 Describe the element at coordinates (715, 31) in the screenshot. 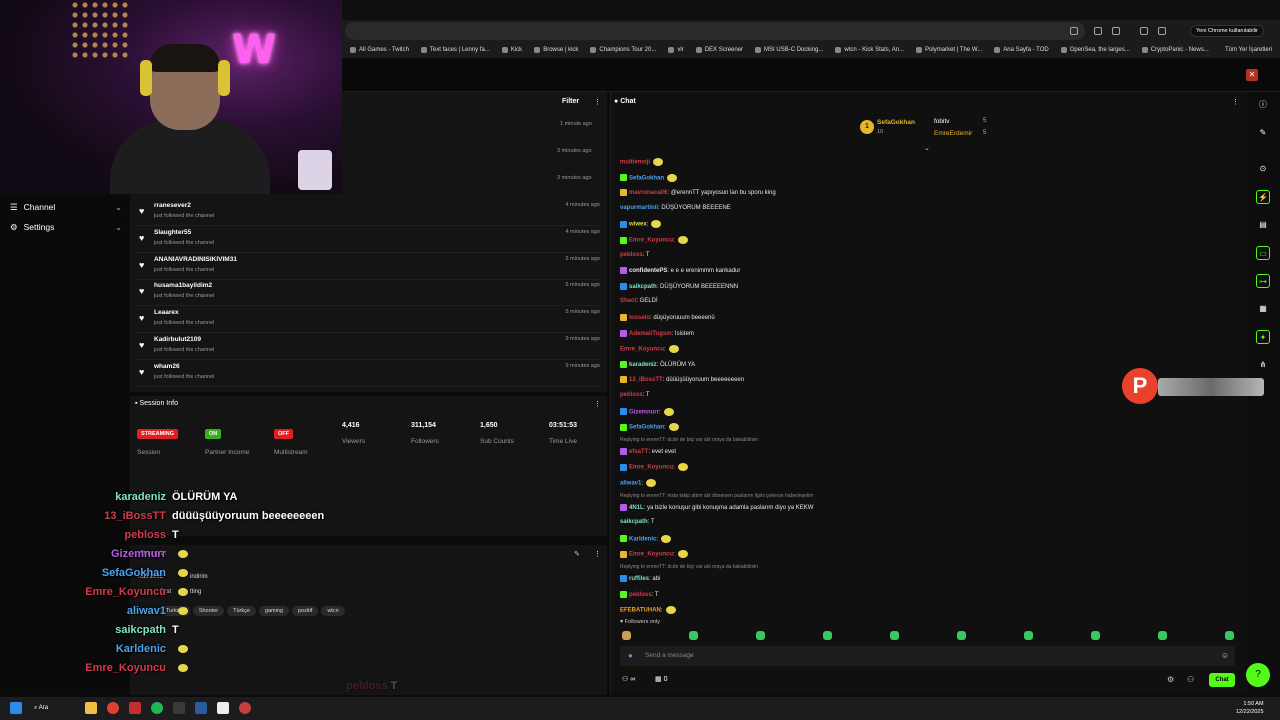

I see `url-omnibox` at that location.